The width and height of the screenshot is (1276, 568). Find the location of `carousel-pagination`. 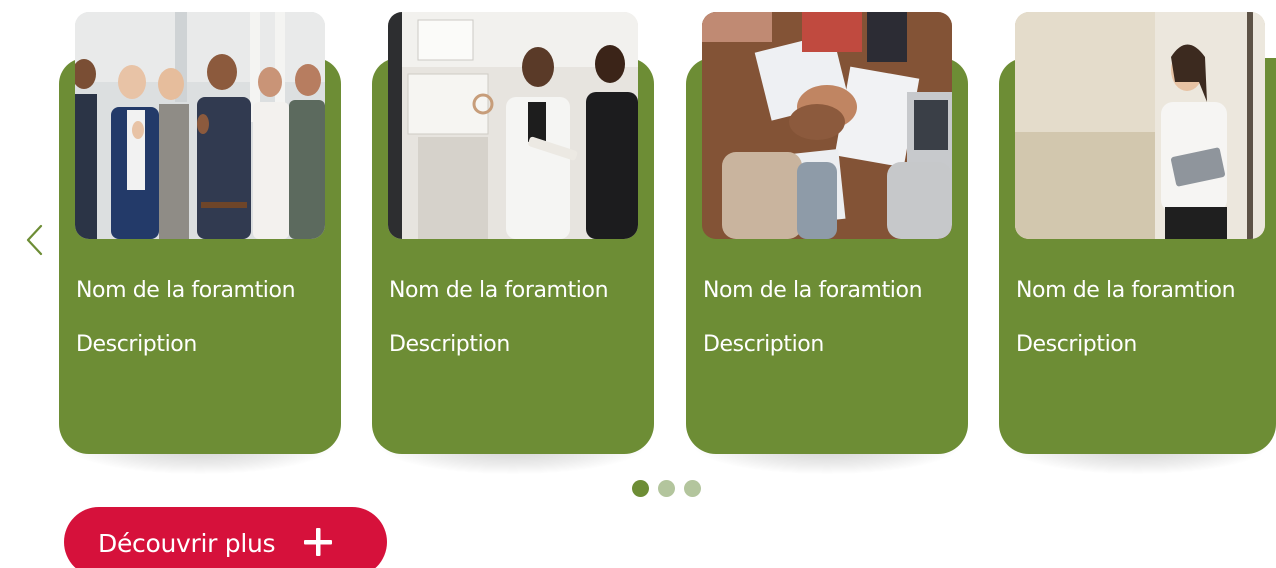

carousel-pagination is located at coordinates (666, 489).